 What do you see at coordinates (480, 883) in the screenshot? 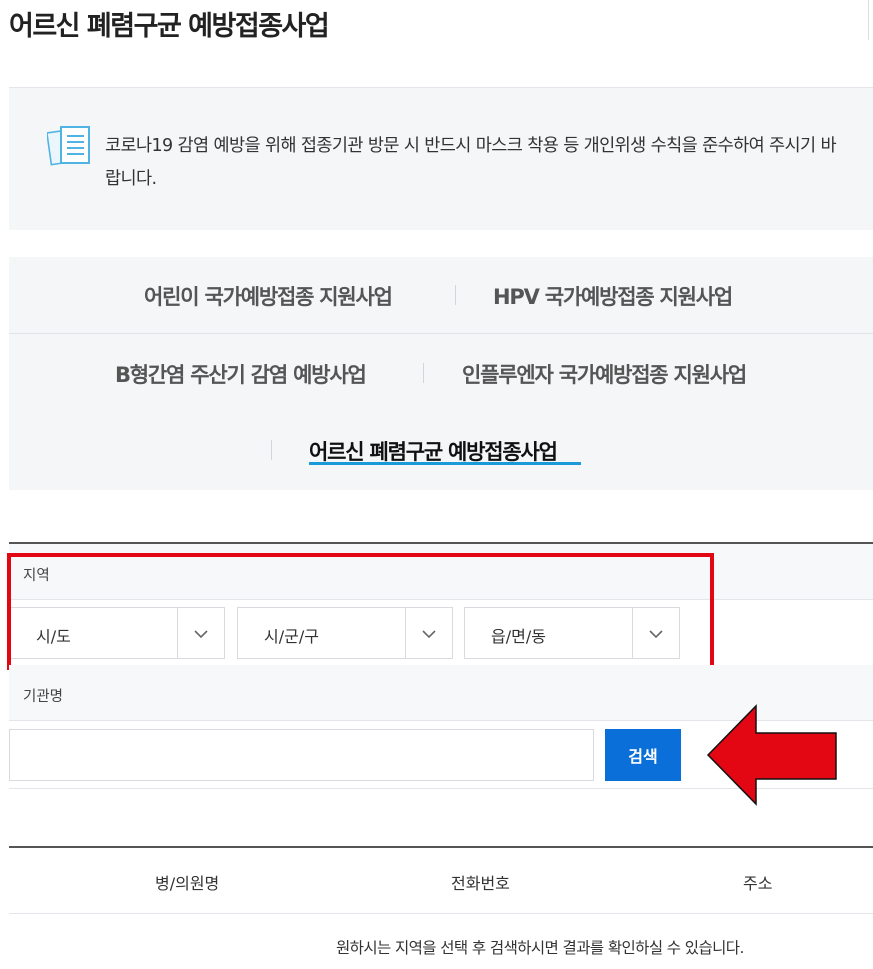
I see `column-header-phone: 전화번호` at bounding box center [480, 883].